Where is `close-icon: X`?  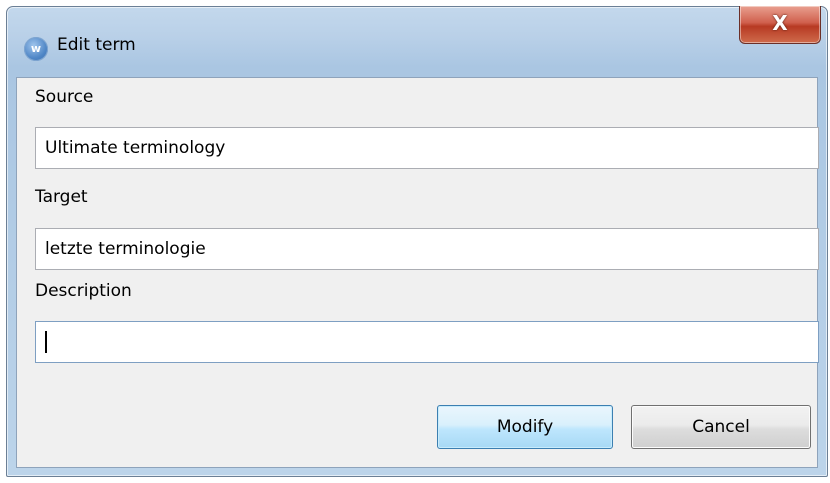
close-icon: X is located at coordinates (780, 23).